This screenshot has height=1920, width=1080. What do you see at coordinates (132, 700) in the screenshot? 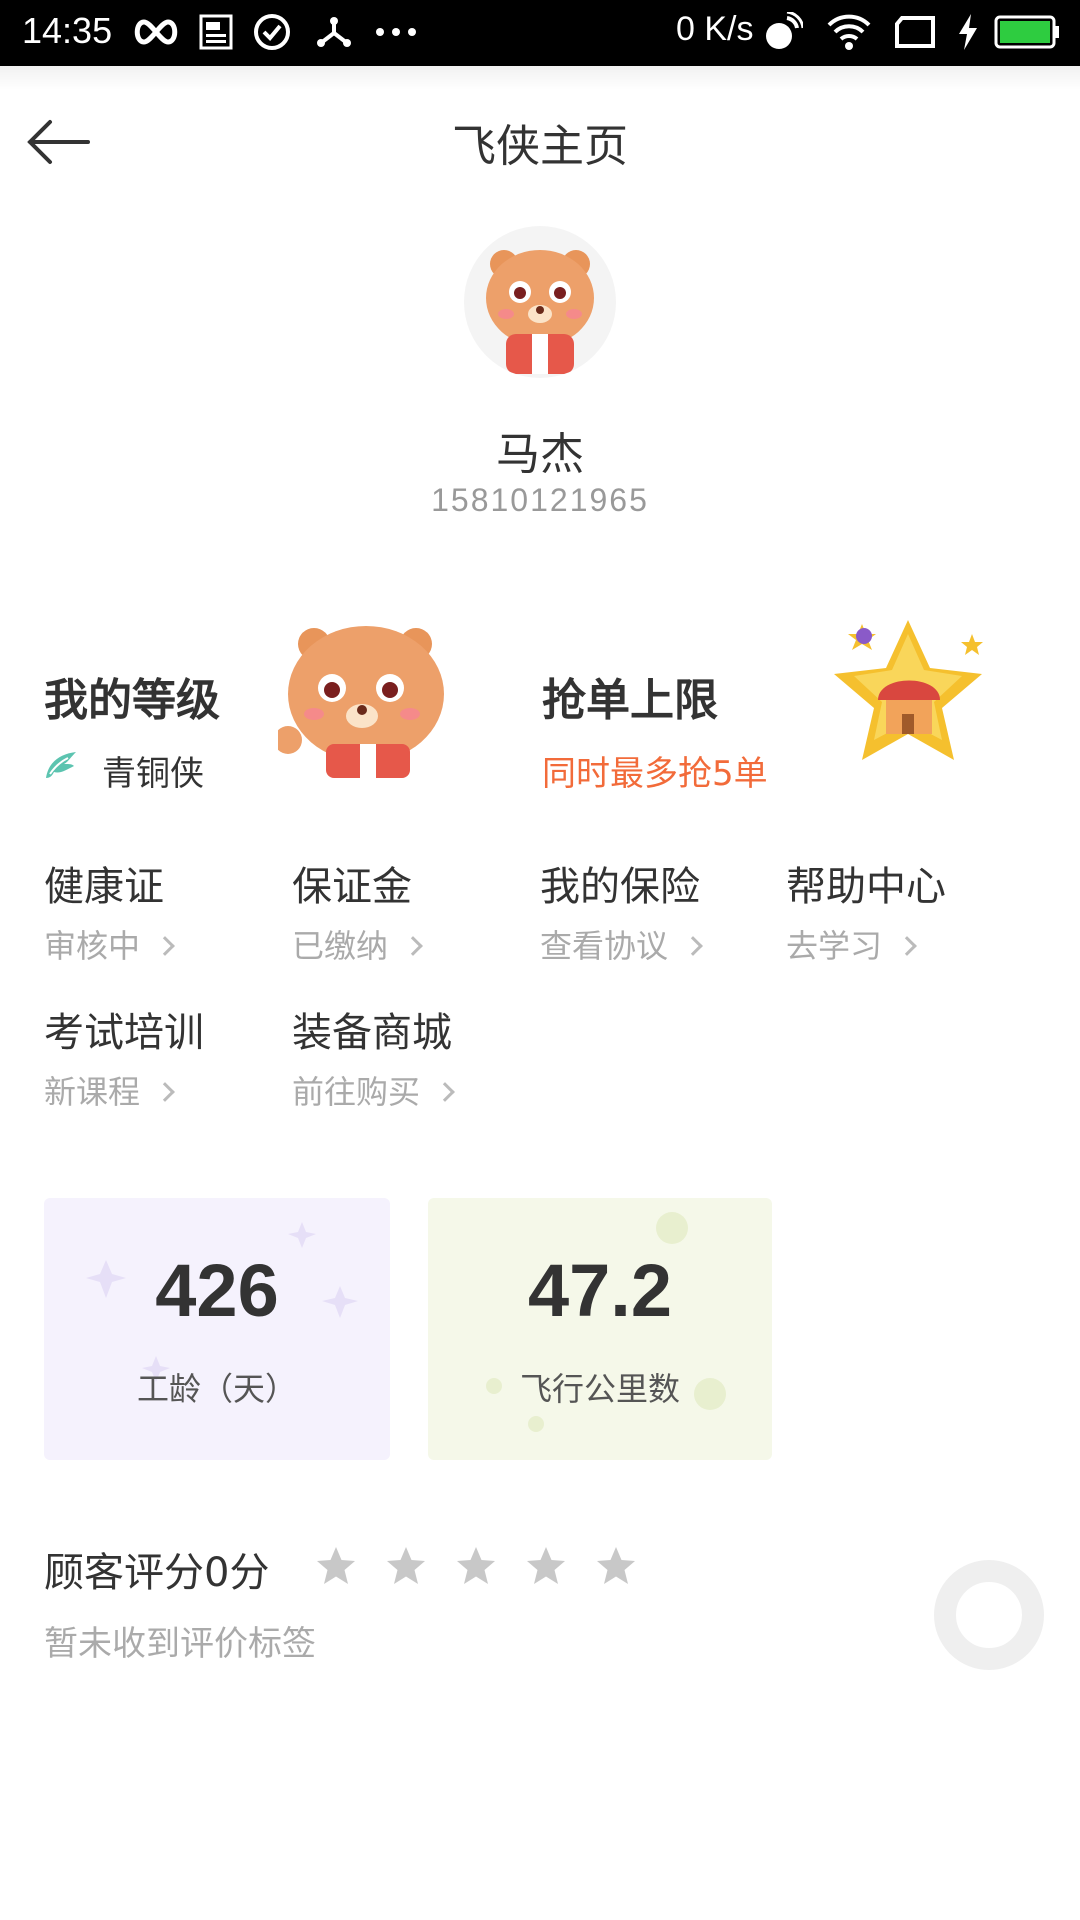
I see `level-title: 我的等级` at bounding box center [132, 700].